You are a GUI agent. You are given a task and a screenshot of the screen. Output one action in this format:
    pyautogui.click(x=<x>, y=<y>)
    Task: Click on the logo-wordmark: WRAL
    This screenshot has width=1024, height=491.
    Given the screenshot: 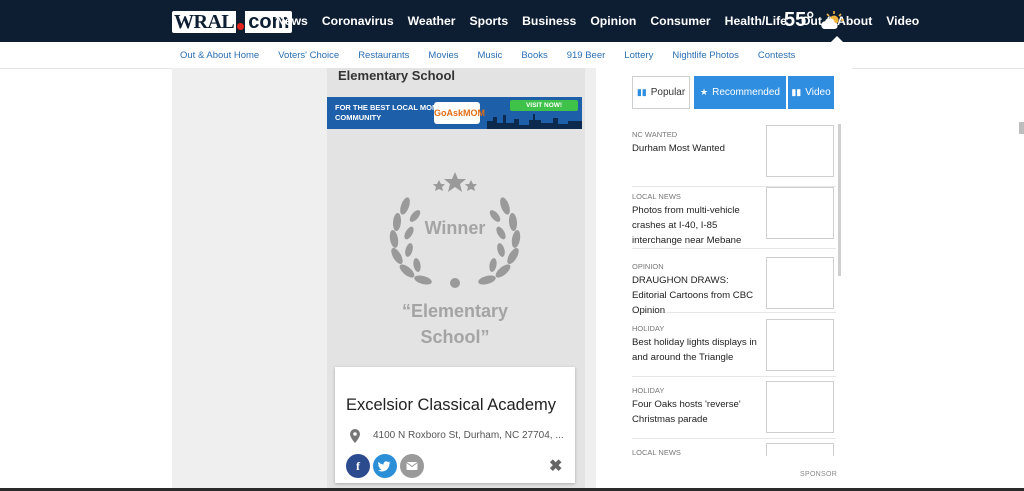 What is the action you would take?
    pyautogui.click(x=204, y=22)
    